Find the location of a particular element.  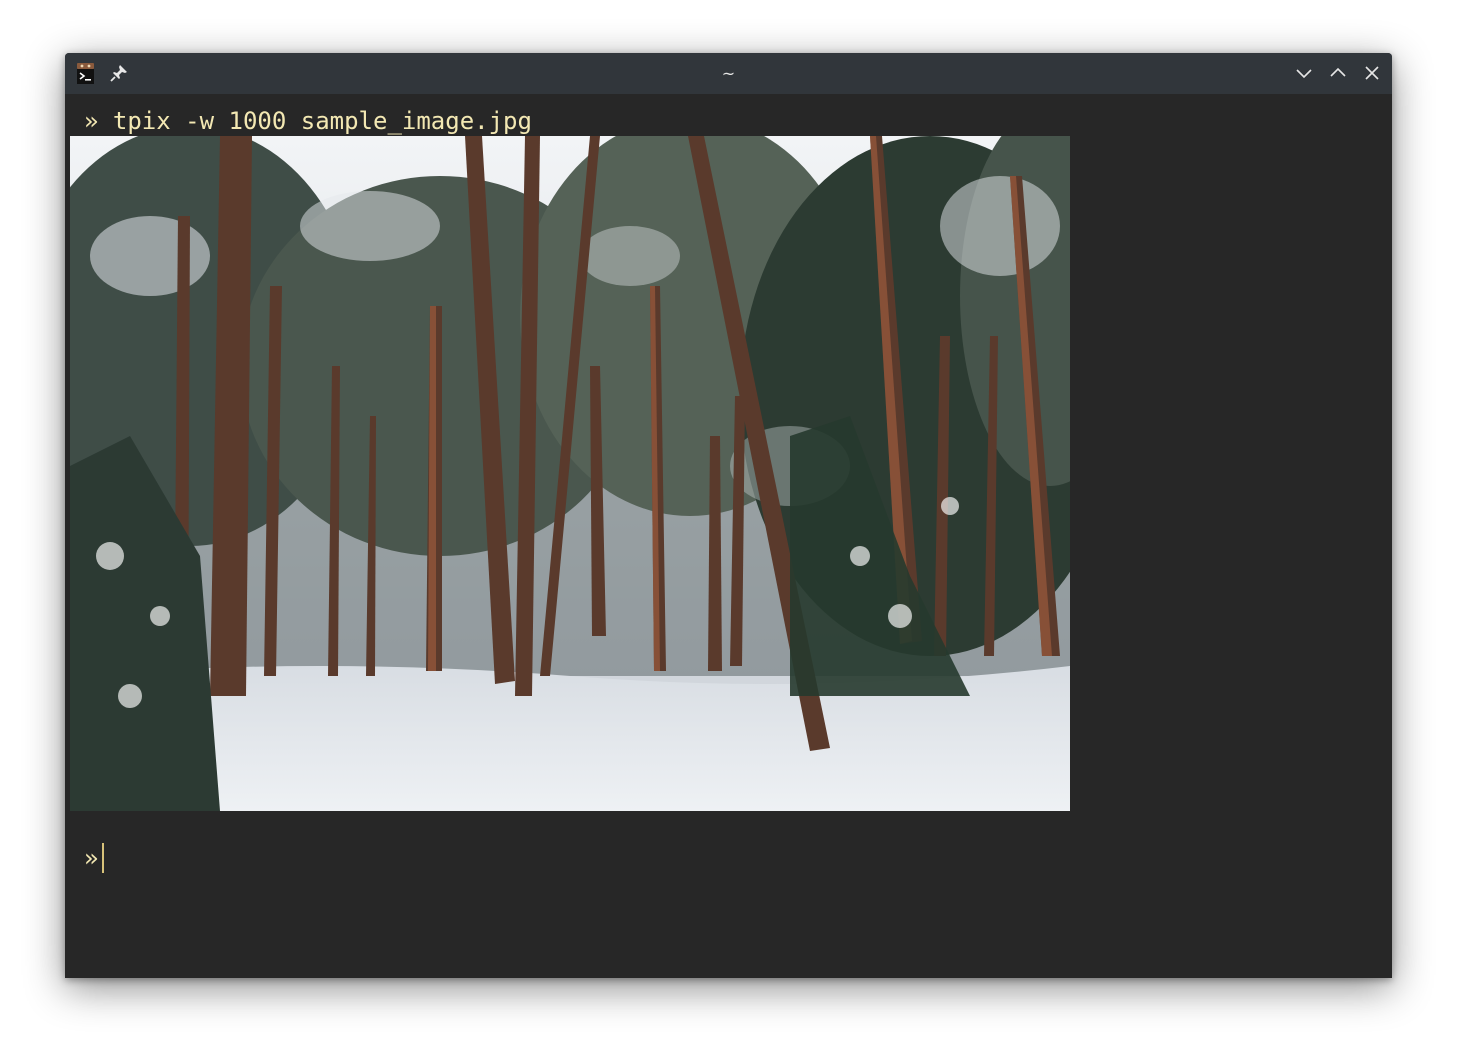

close-button is located at coordinates (1372, 73).